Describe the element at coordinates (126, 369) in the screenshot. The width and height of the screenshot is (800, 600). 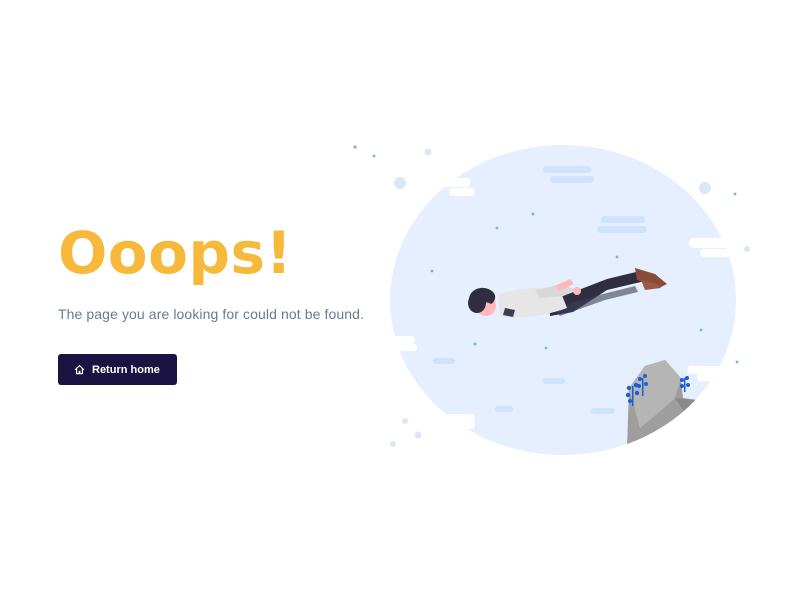
I see `return-home-label: Return home` at that location.